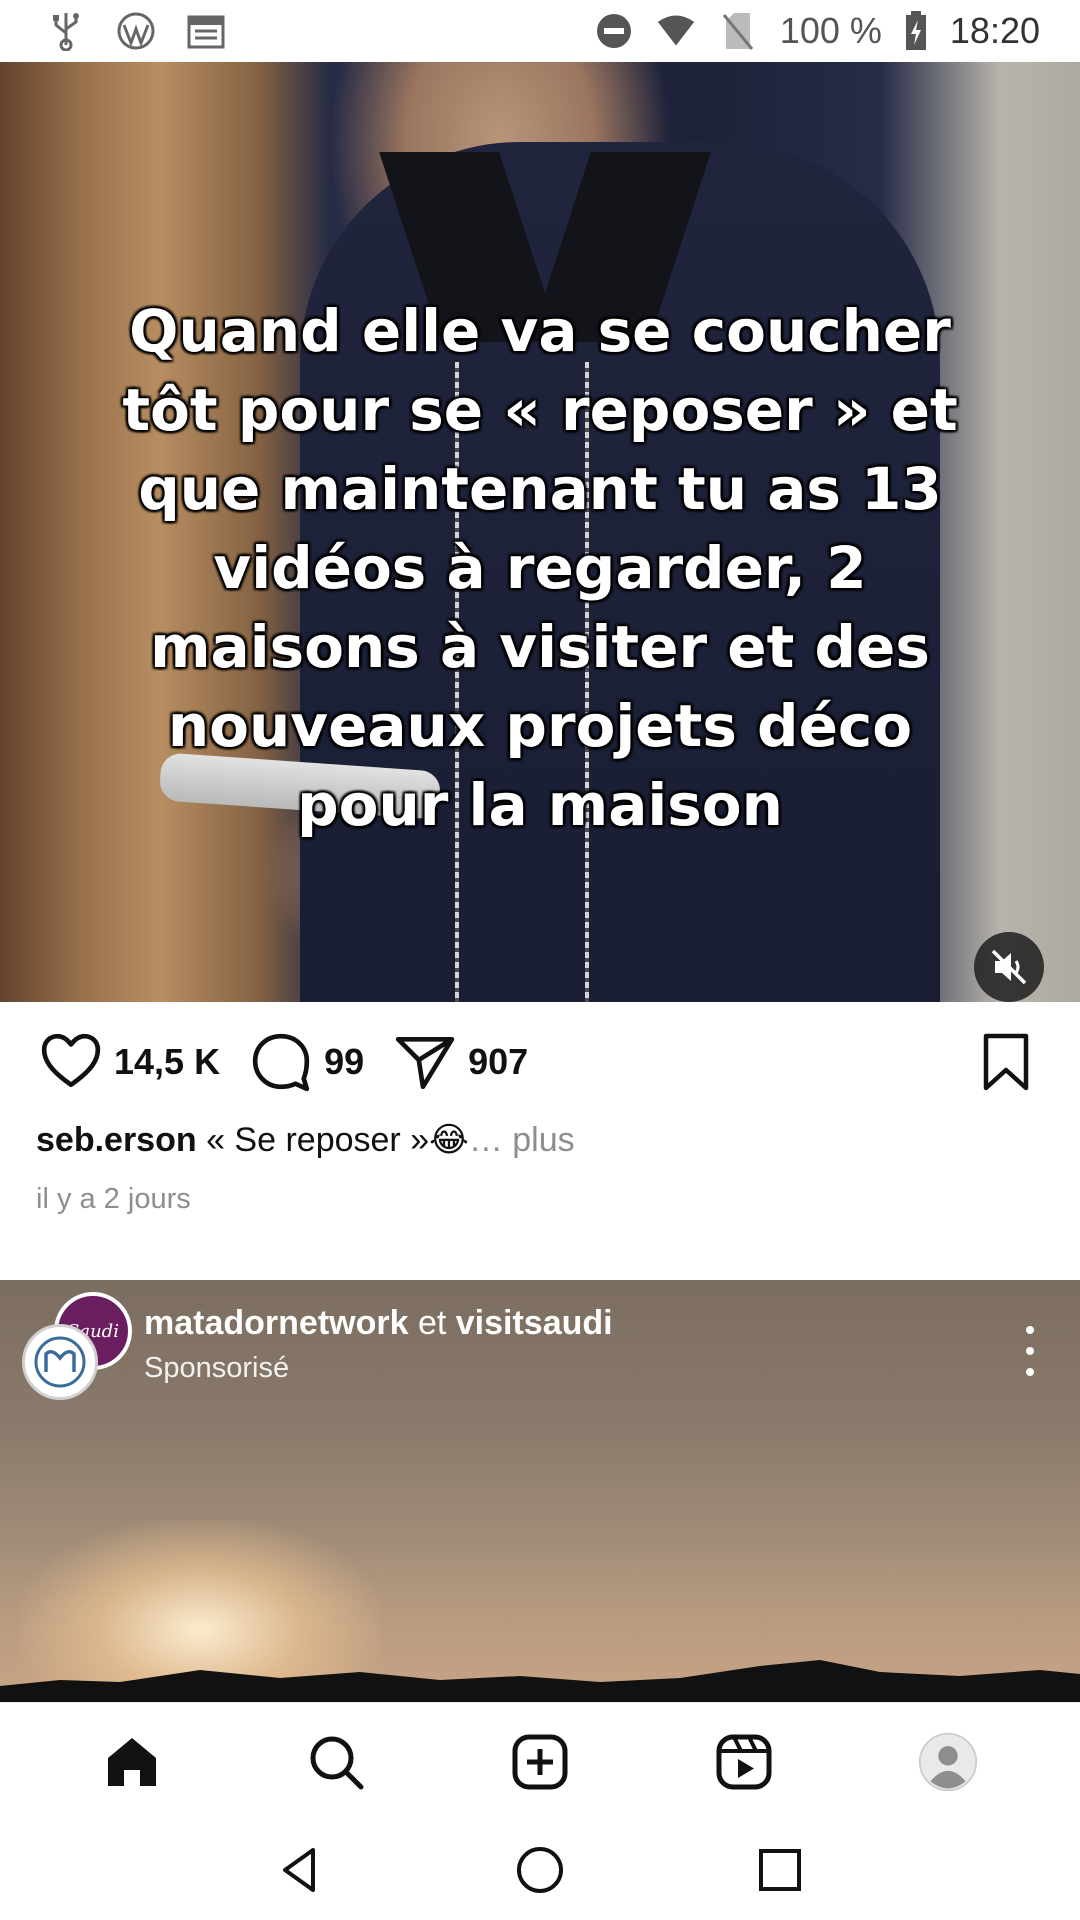  Describe the element at coordinates (534, 1323) in the screenshot. I see `account-visitsaudi: visitsaudi` at that location.